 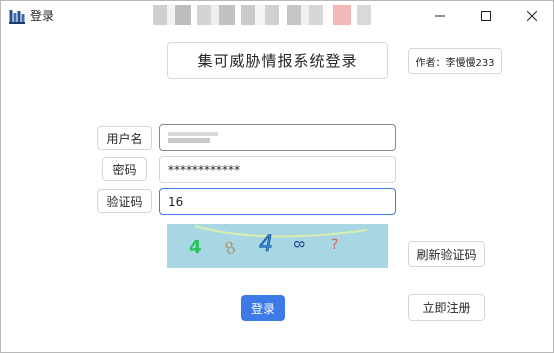 What do you see at coordinates (298, 244) in the screenshot?
I see `captcha-char-4: 8` at bounding box center [298, 244].